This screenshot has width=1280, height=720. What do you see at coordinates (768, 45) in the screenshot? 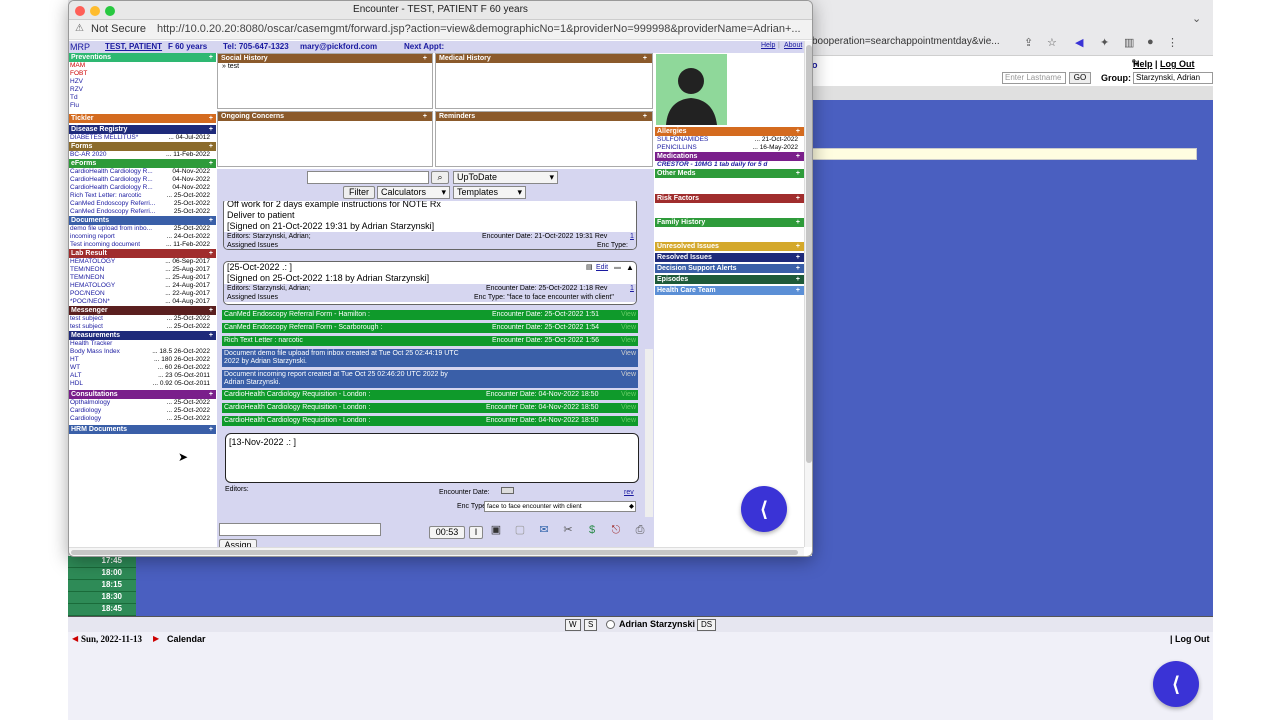
I see `help-link: Help` at bounding box center [768, 45].